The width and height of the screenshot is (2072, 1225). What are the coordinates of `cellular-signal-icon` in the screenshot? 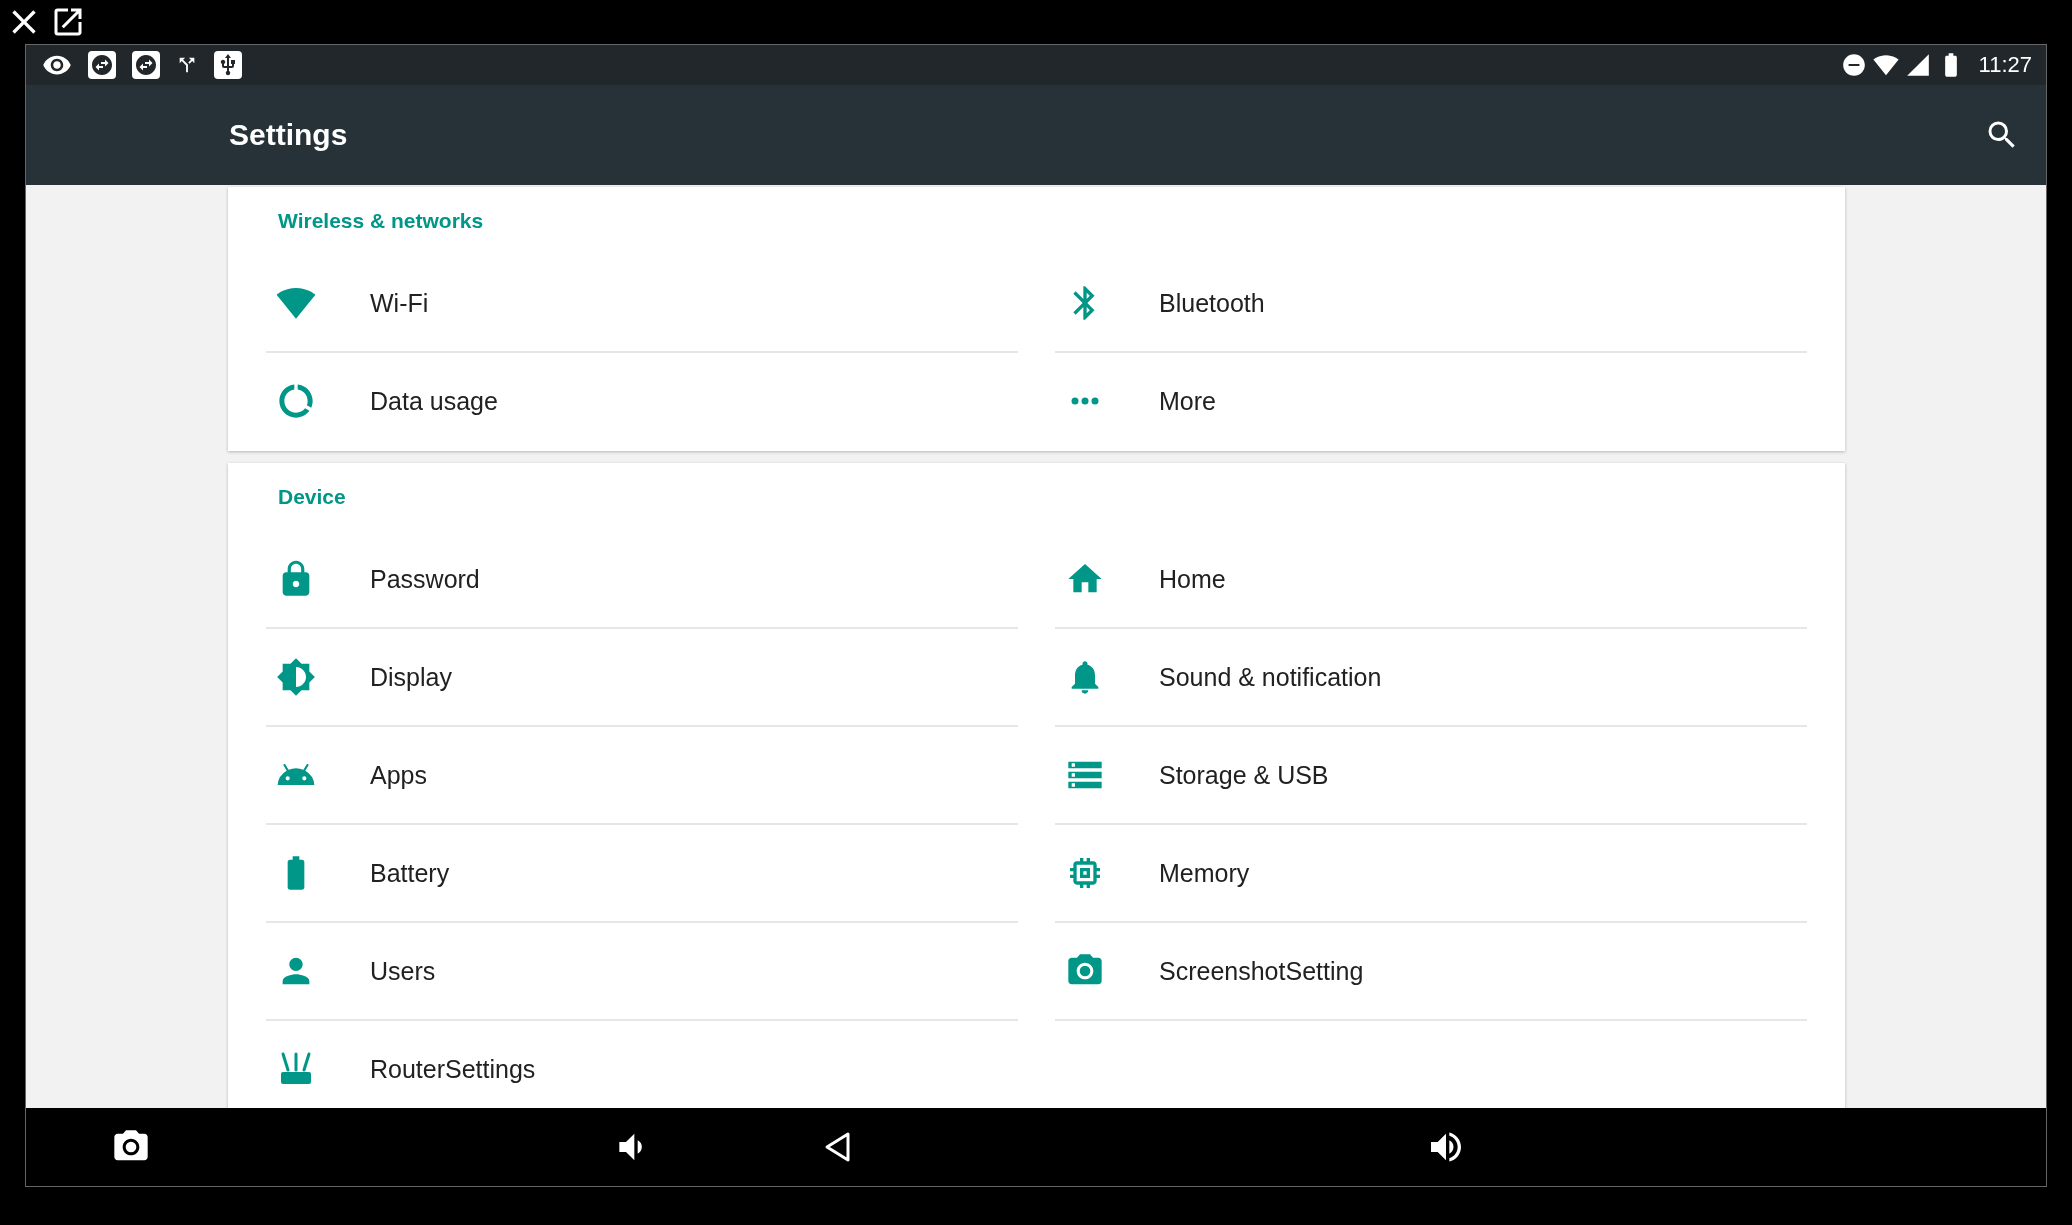 It's located at (1917, 65).